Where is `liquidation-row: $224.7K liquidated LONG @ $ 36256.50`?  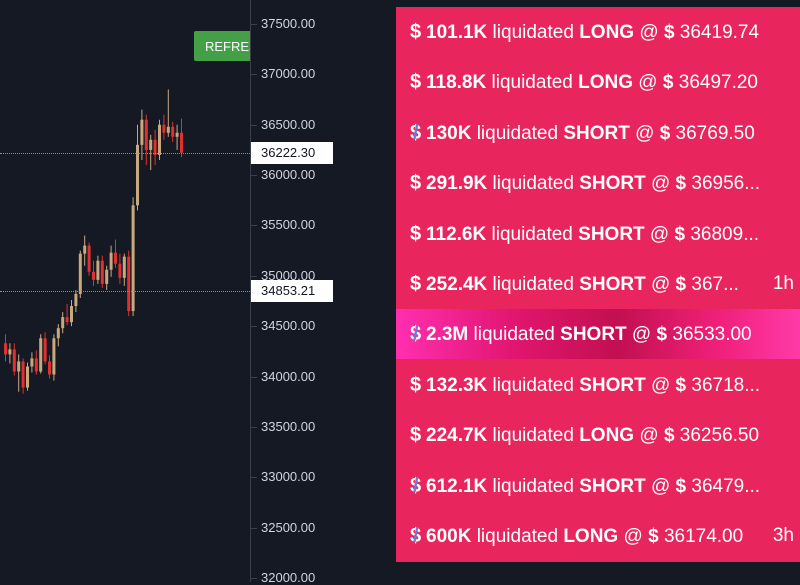 liquidation-row: $224.7K liquidated LONG @ $ 36256.50 is located at coordinates (598, 435).